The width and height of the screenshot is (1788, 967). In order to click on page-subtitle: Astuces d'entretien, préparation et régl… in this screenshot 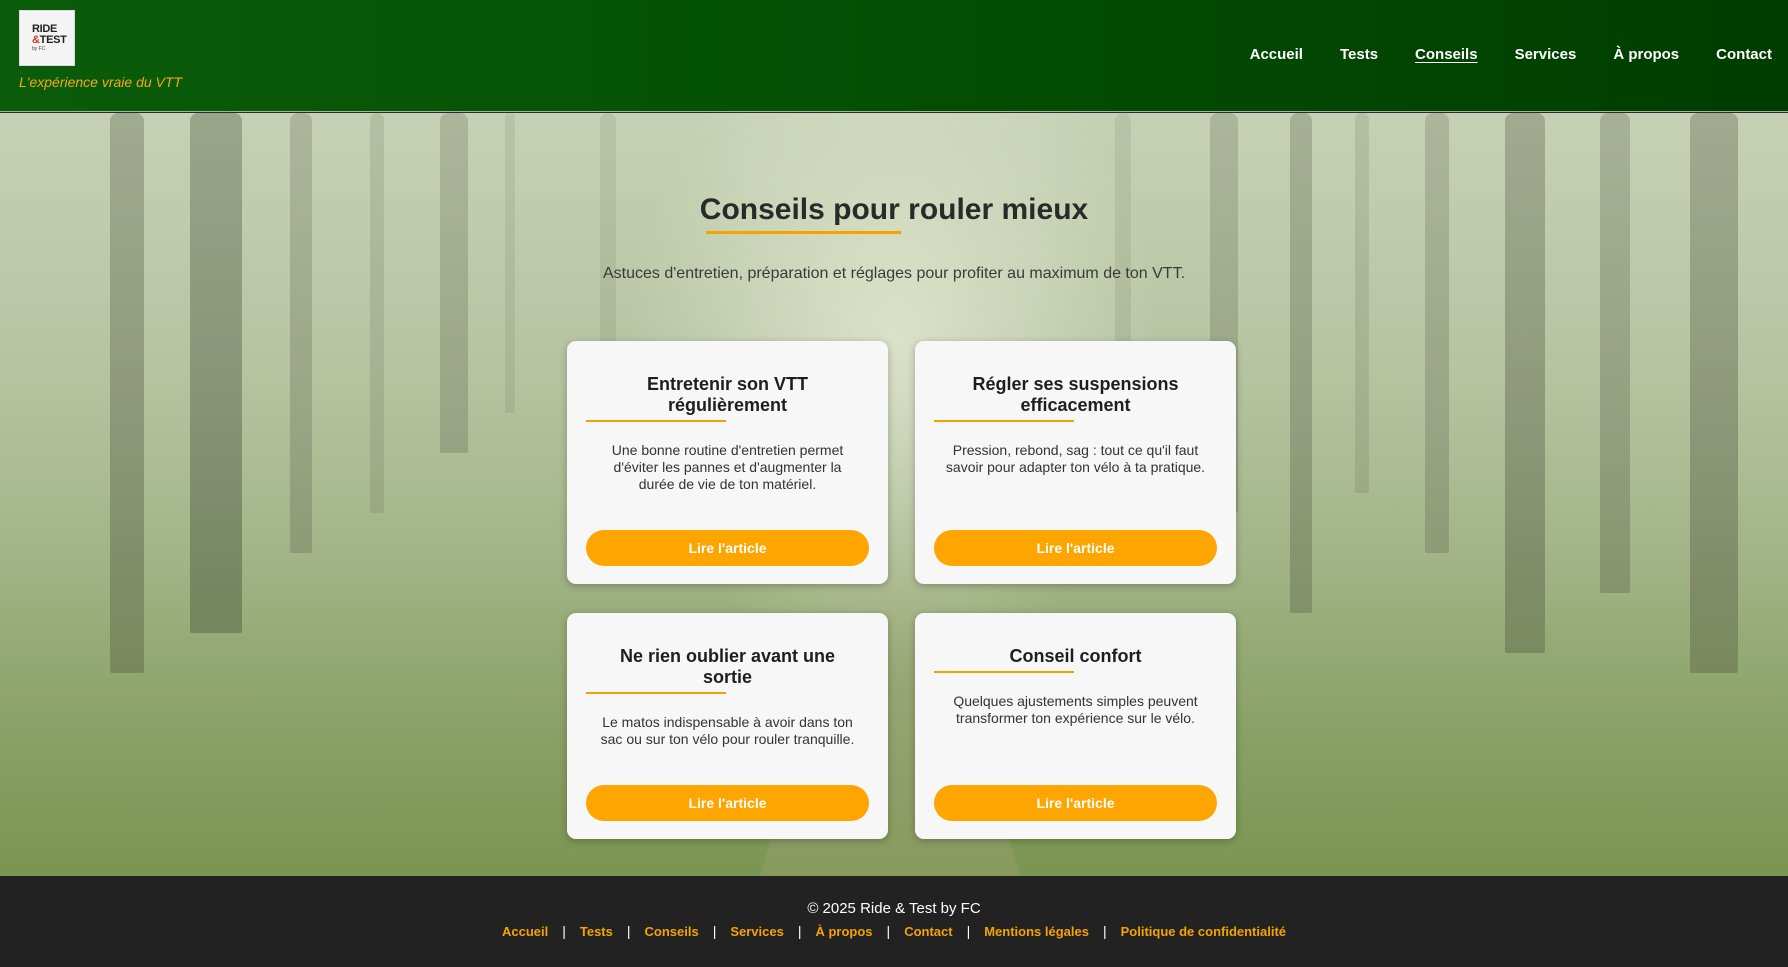, I will do `click(894, 273)`.